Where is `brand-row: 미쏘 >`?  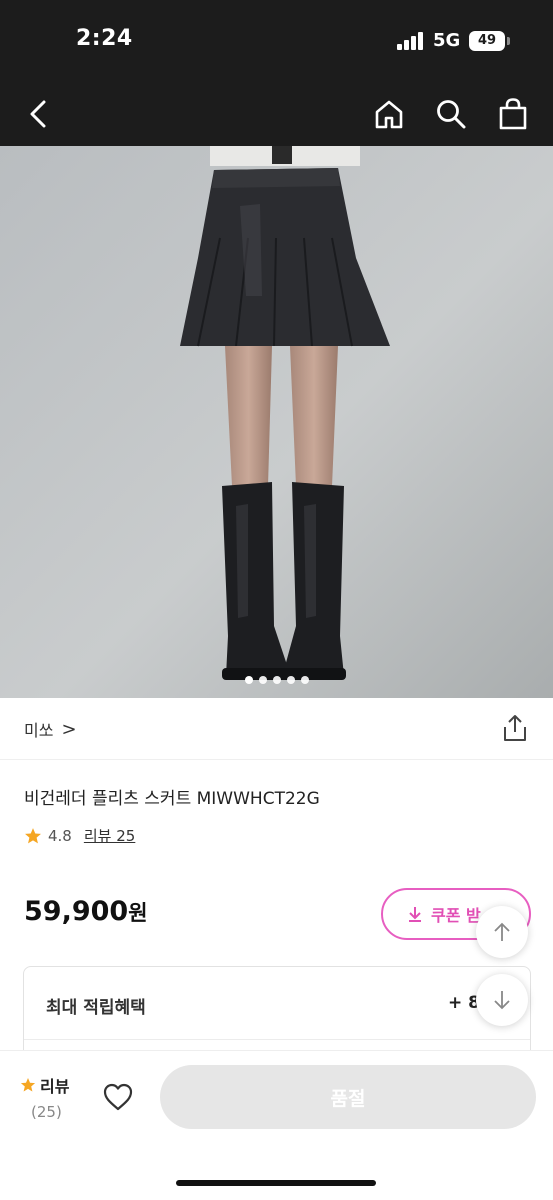 brand-row: 미쏘 > is located at coordinates (276, 729).